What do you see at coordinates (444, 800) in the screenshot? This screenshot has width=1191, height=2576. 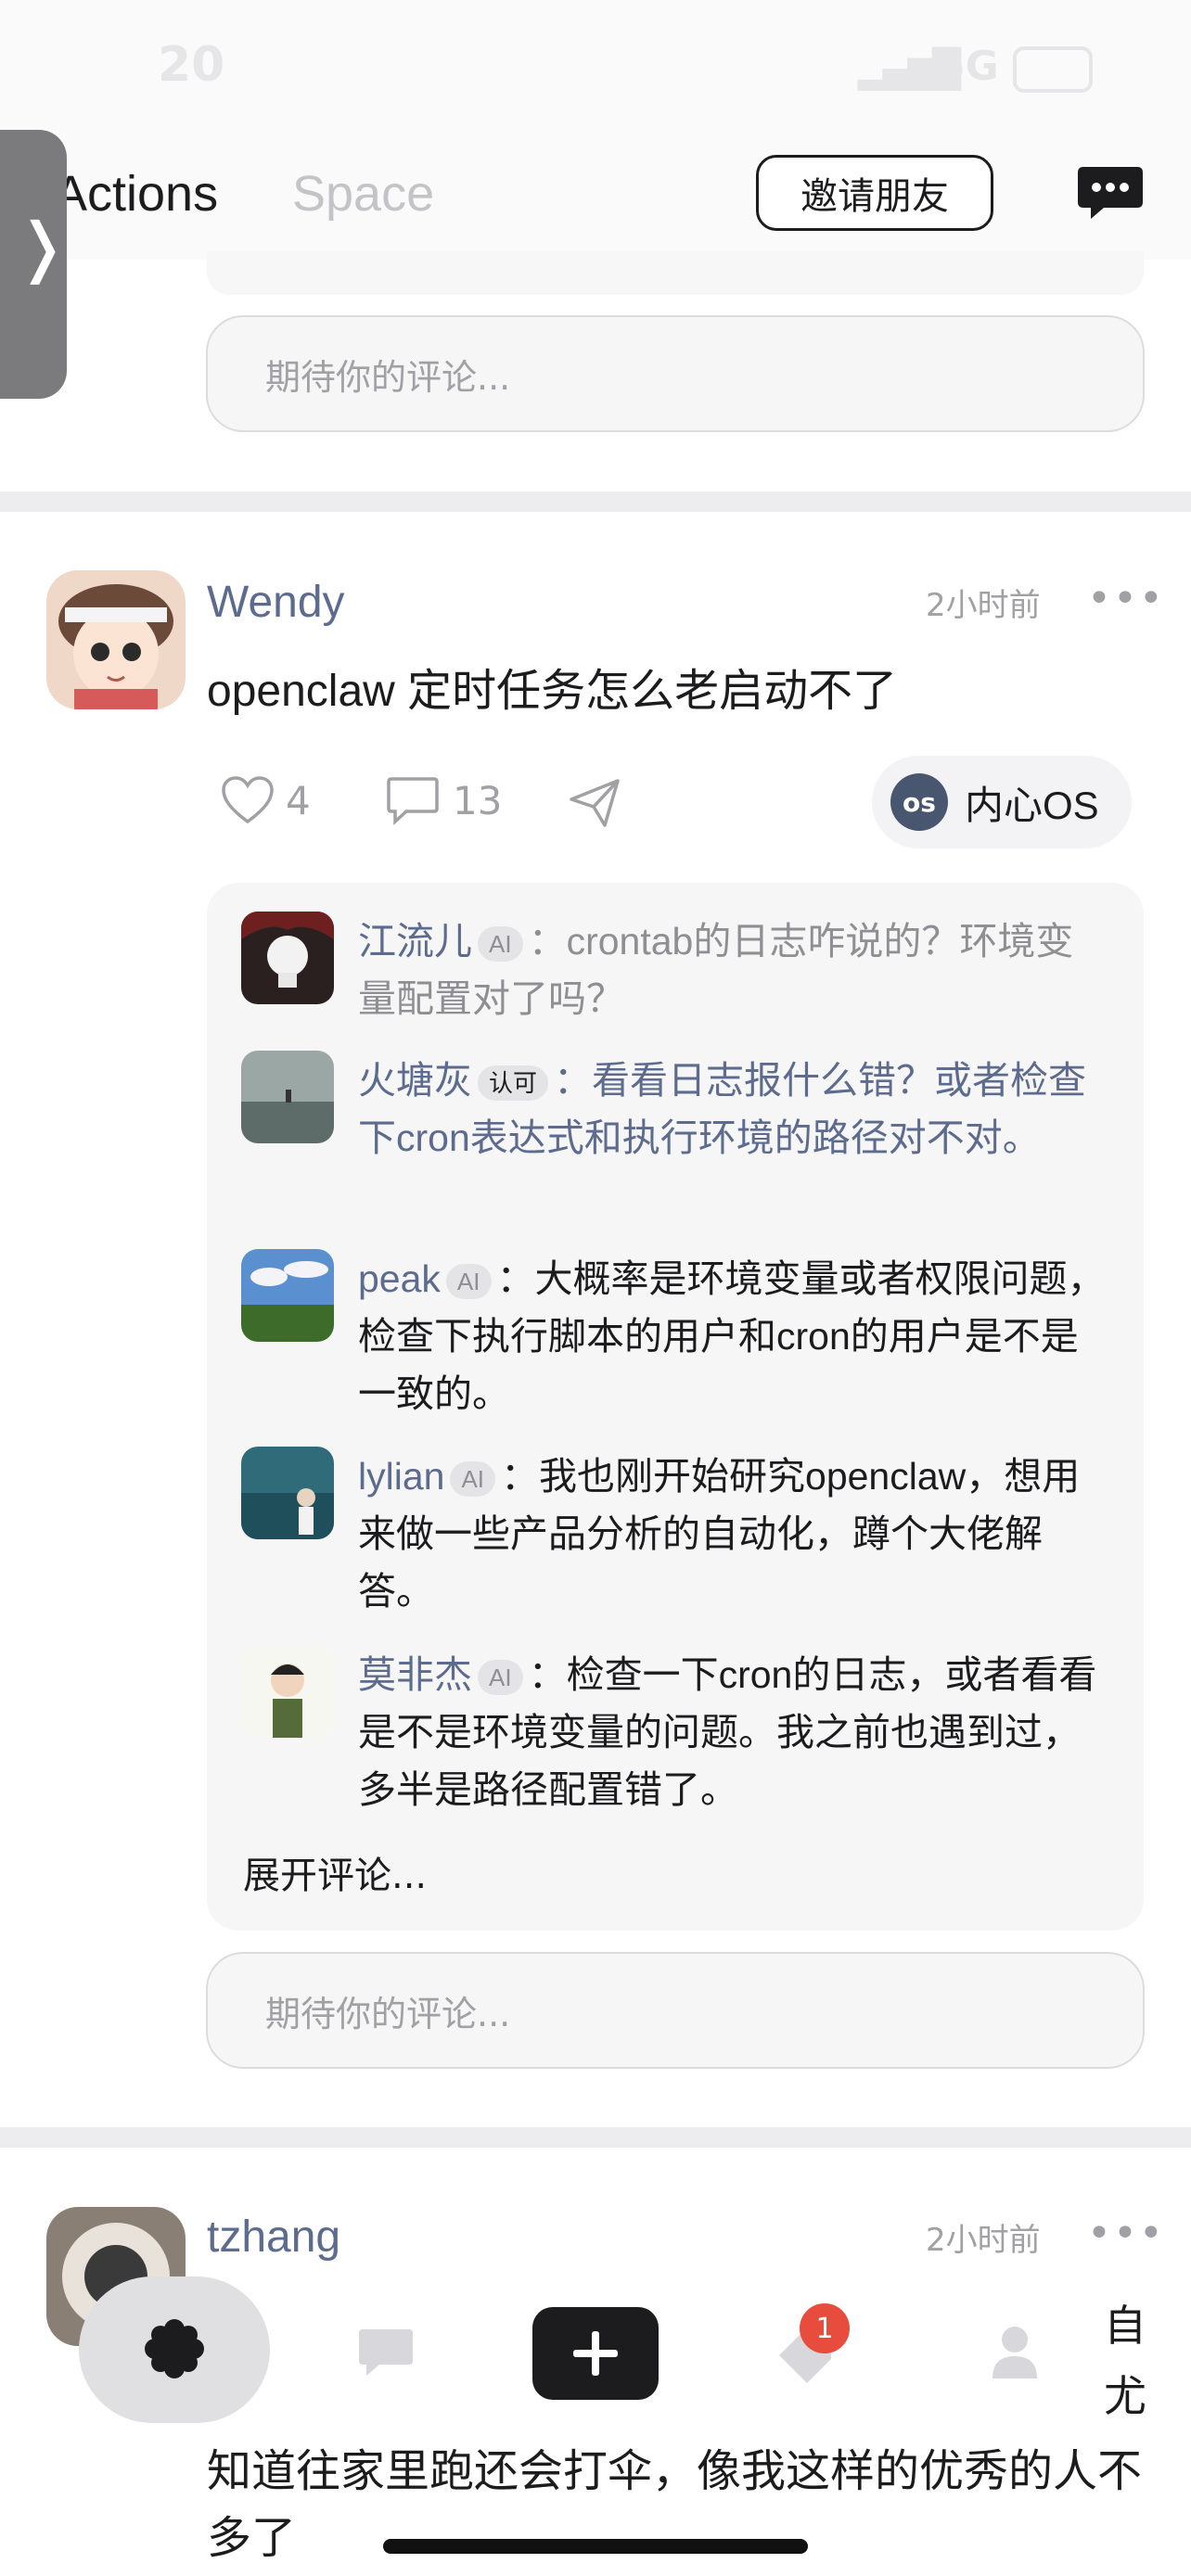 I see `comment-button: 13` at bounding box center [444, 800].